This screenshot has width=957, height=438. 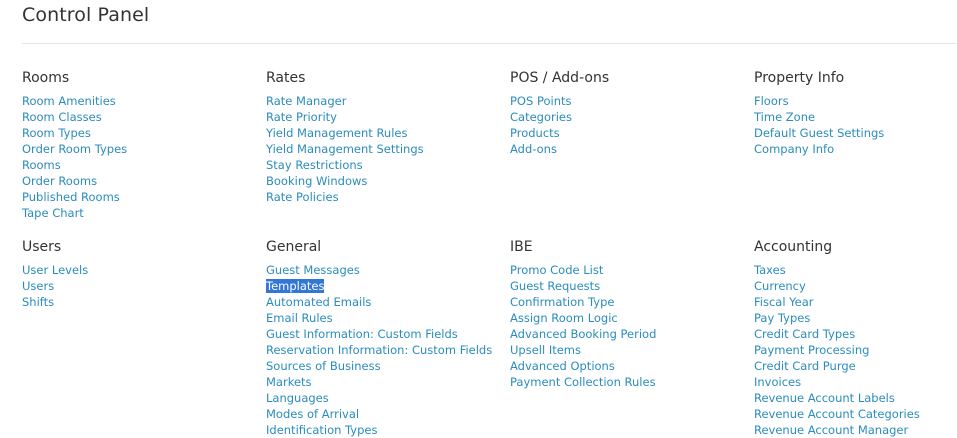 What do you see at coordinates (323, 366) in the screenshot?
I see `link-sources-of-business: Sources of Business` at bounding box center [323, 366].